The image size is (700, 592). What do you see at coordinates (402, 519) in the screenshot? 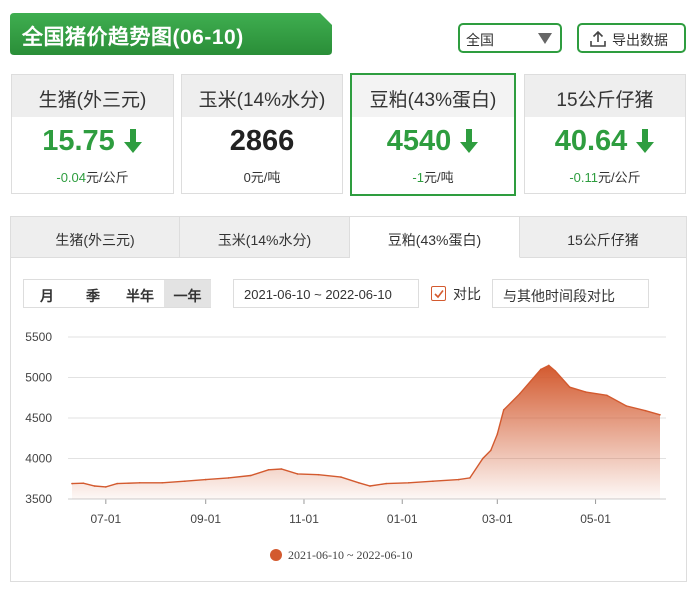
I see `x-tick-label: 01-01` at bounding box center [402, 519].